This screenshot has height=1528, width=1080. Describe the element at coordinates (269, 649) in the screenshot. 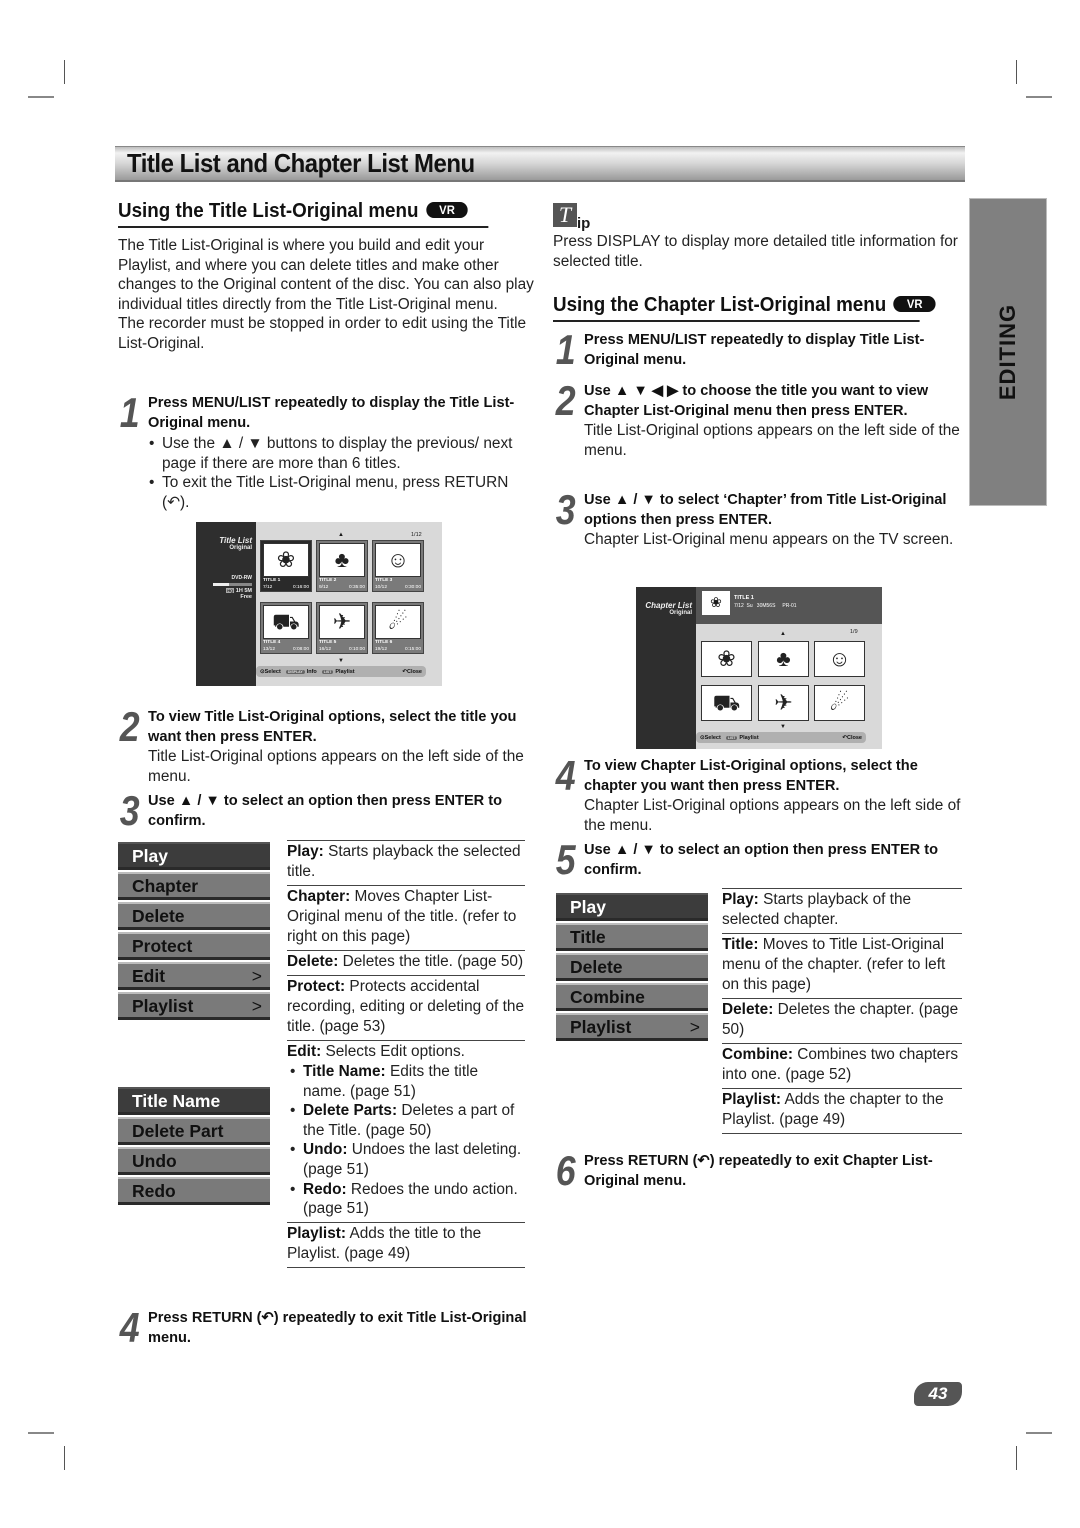

I see `thumb-date: 13/12` at that location.